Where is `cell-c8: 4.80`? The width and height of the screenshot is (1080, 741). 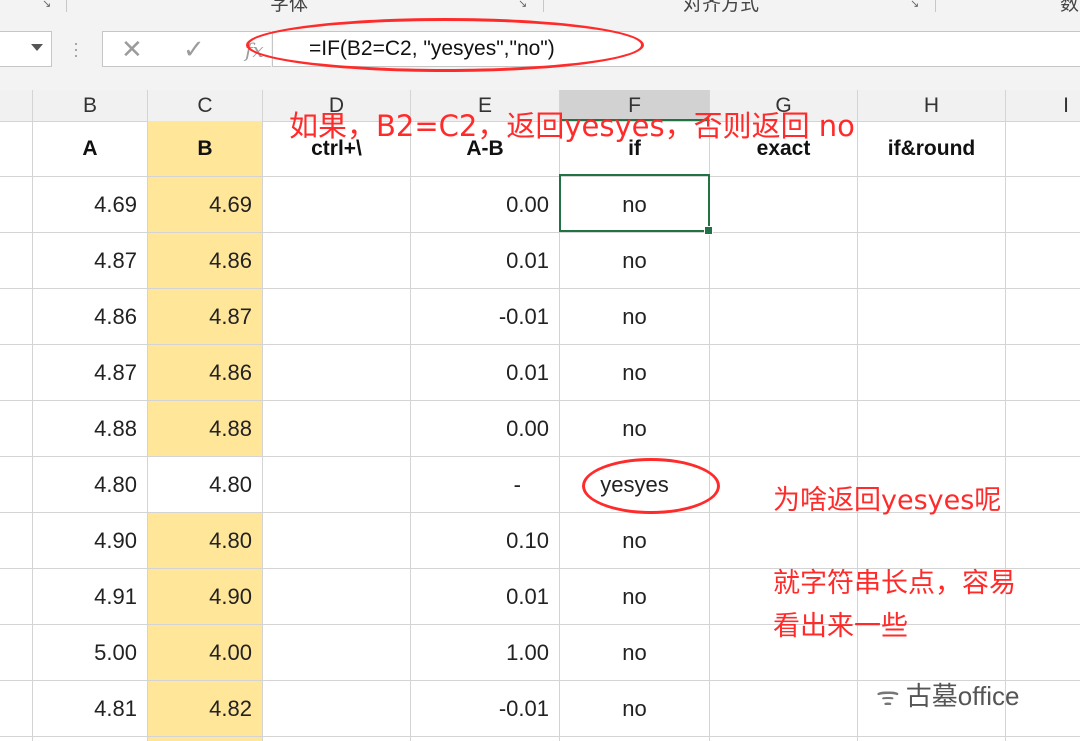
cell-c8: 4.80 is located at coordinates (205, 541).